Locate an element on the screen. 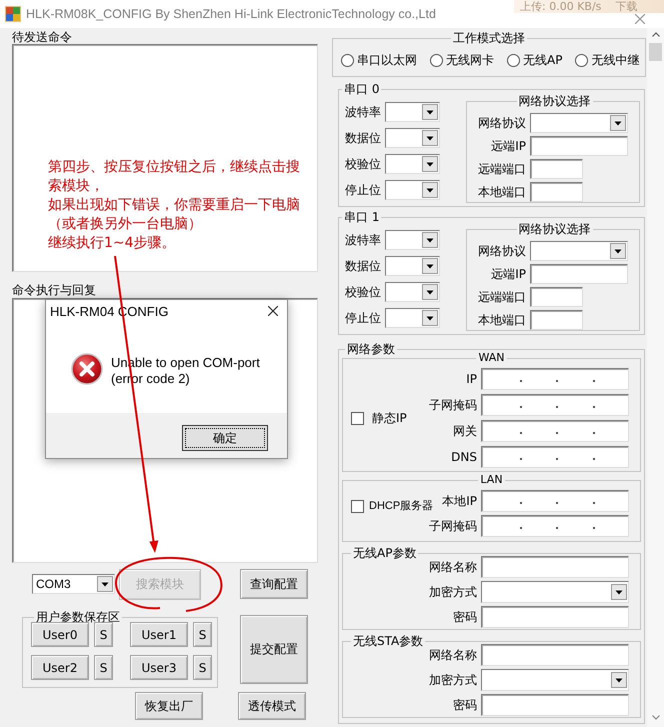  field-label: 网关 is located at coordinates (465, 431).